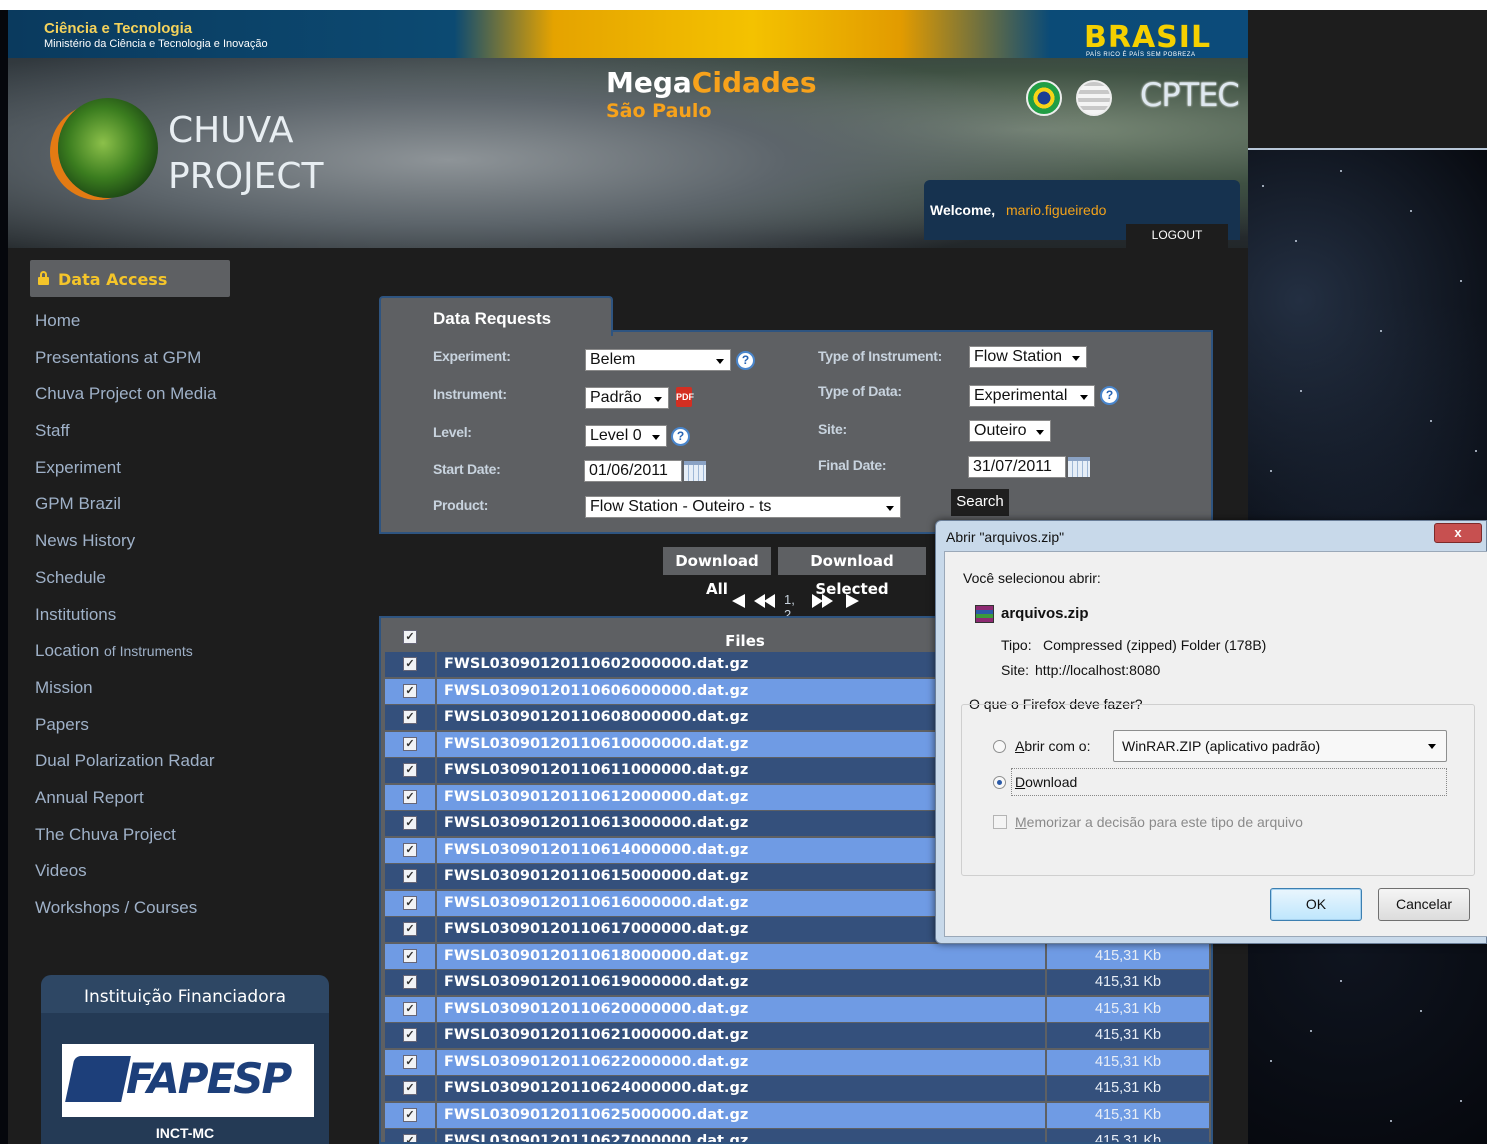 The height and width of the screenshot is (1144, 1487). Describe the element at coordinates (175, 328) in the screenshot. I see `sidebar-item-home: Home` at that location.